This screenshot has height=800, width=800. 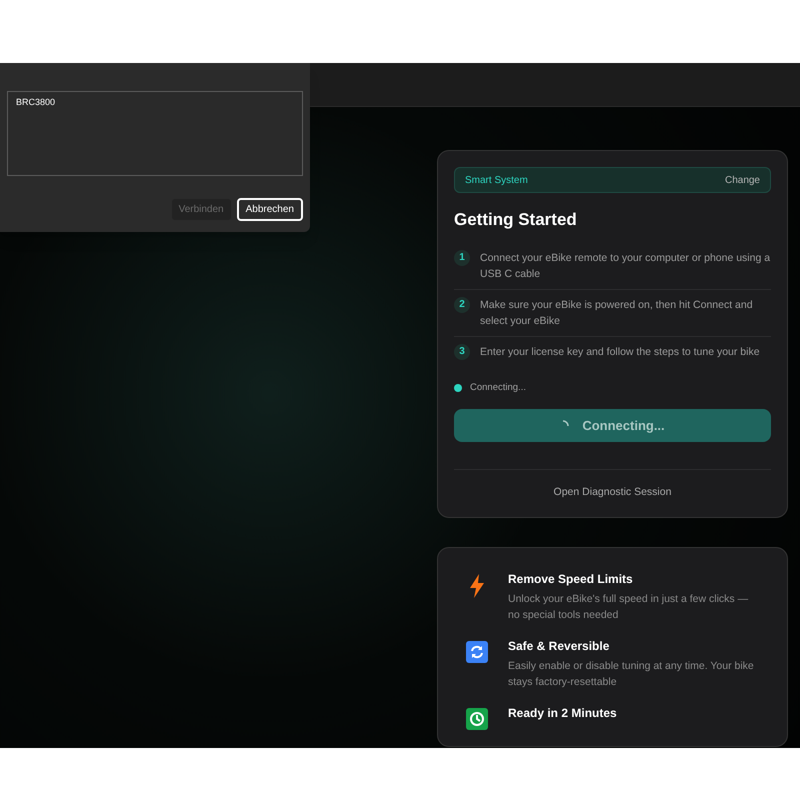 What do you see at coordinates (496, 181) in the screenshot?
I see `system-label: Smart System` at bounding box center [496, 181].